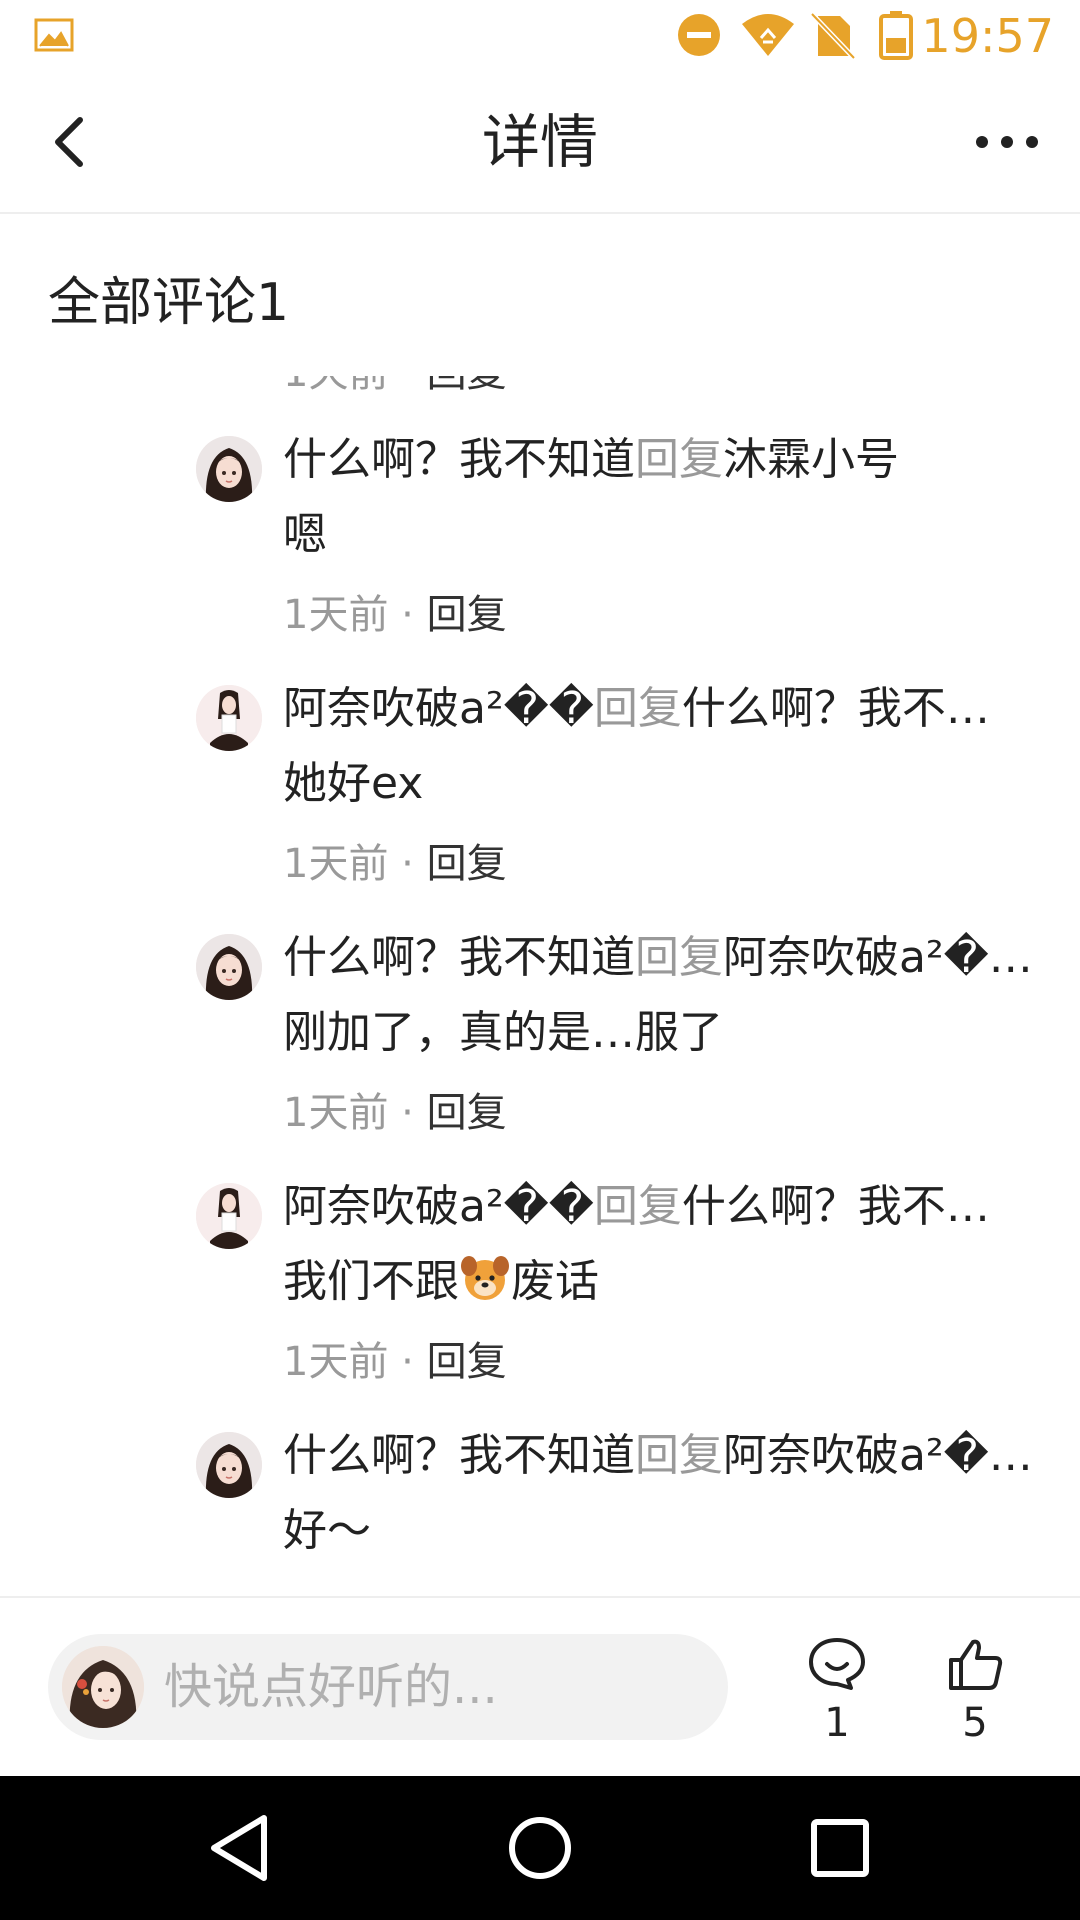 The width and height of the screenshot is (1080, 1920). Describe the element at coordinates (54, 35) in the screenshot. I see `image-icon` at that location.